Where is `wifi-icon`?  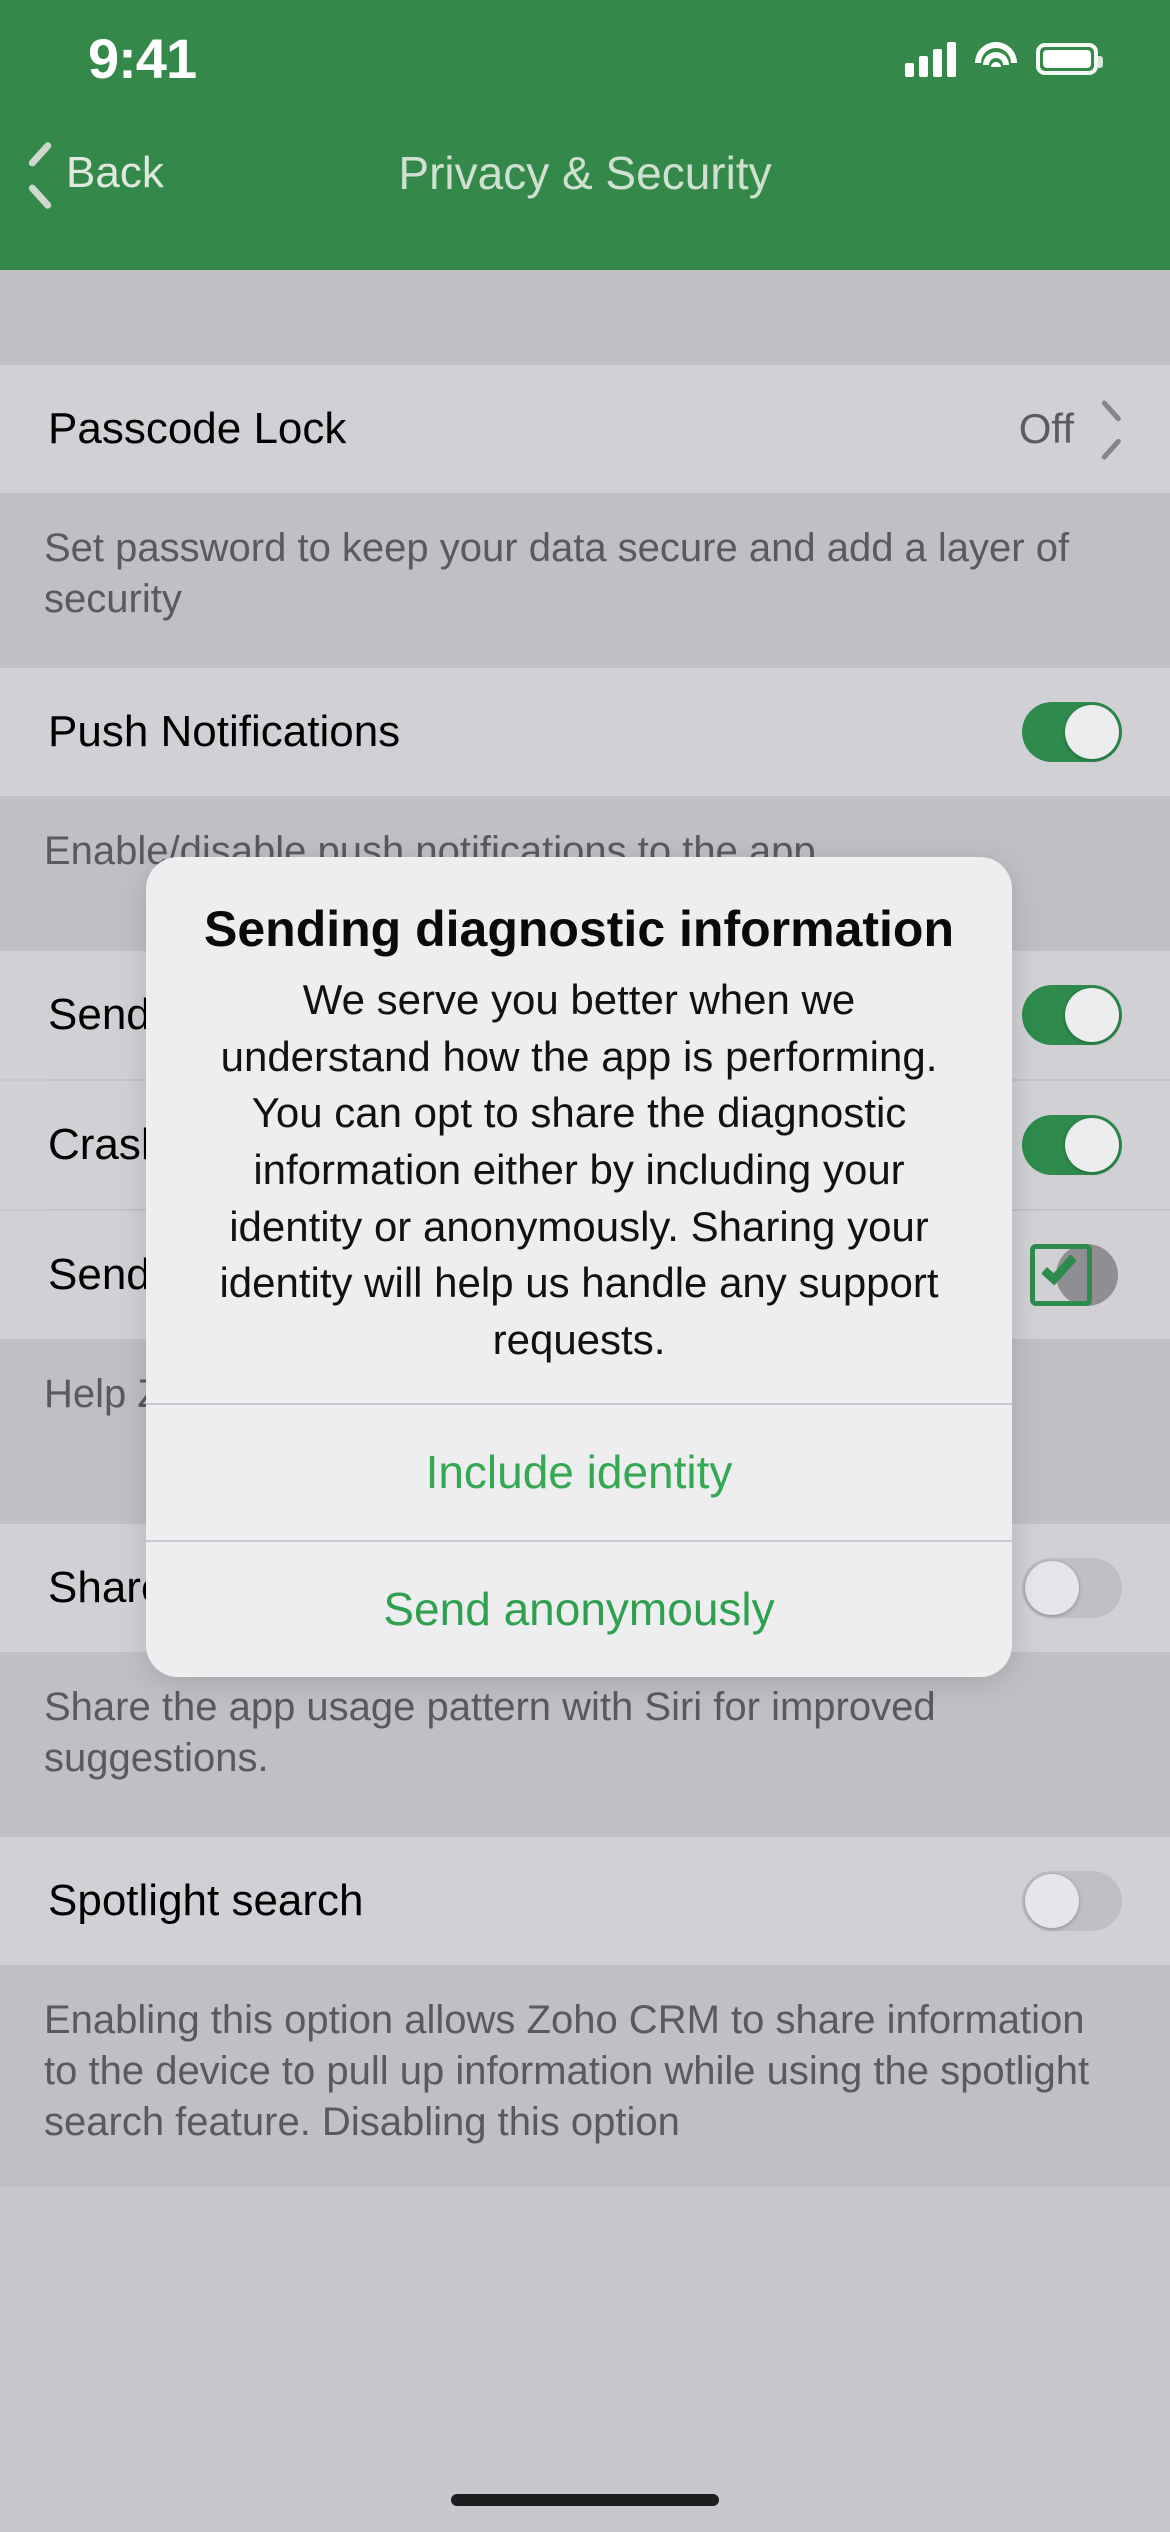 wifi-icon is located at coordinates (996, 59).